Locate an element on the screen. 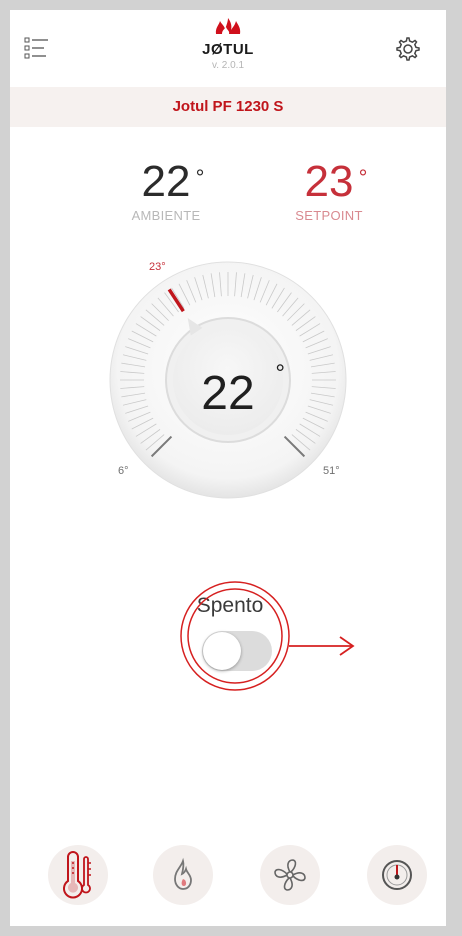  ambient-value: 22 is located at coordinates (166, 181).